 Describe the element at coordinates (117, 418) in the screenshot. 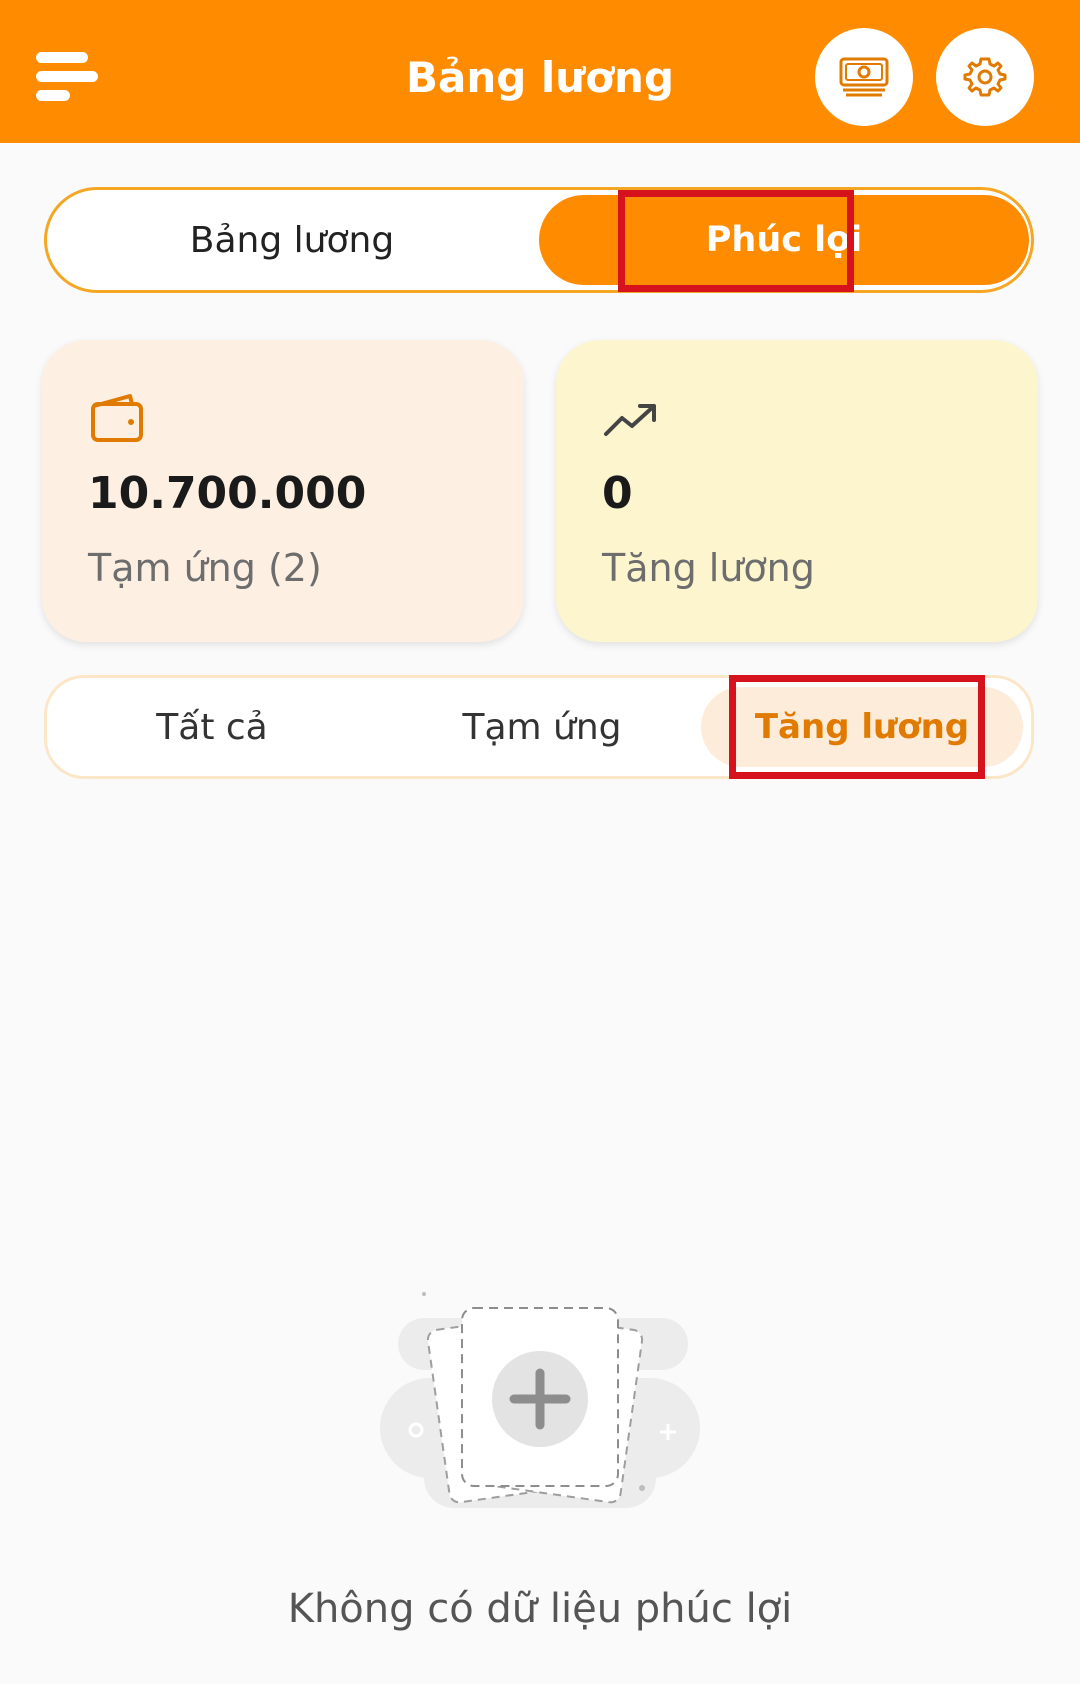

I see `wallet-icon` at that location.